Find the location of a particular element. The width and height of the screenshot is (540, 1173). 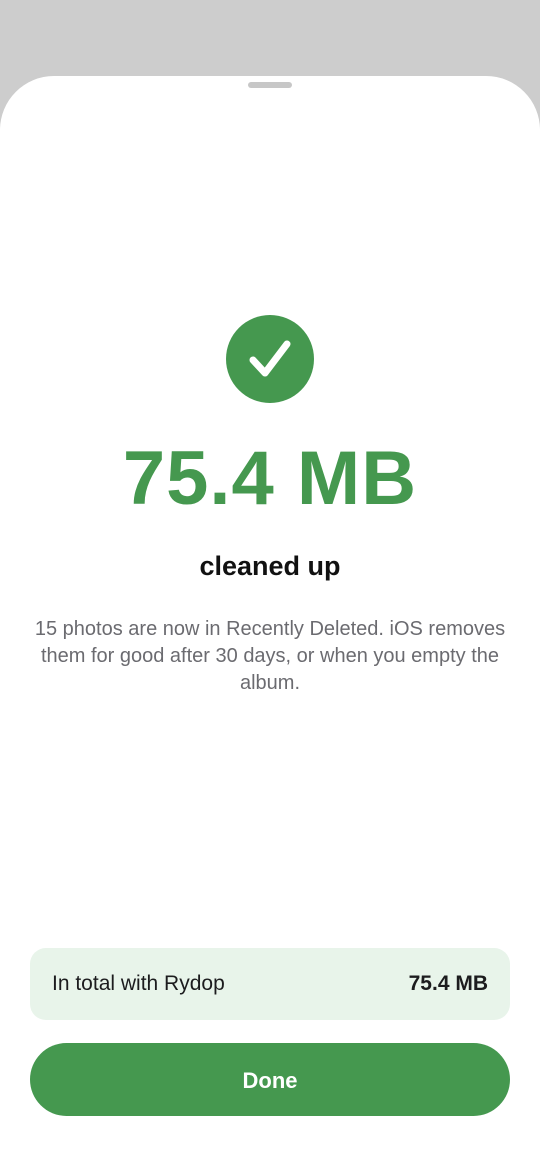

total-label: In total with Rydop is located at coordinates (138, 983).